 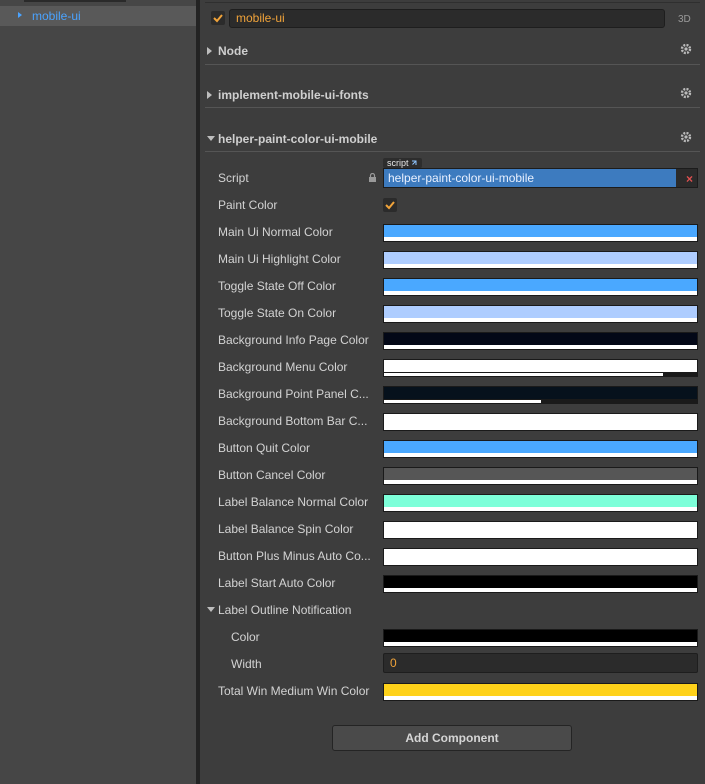 What do you see at coordinates (447, 18) in the screenshot?
I see `node-name-input: mobile-ui` at bounding box center [447, 18].